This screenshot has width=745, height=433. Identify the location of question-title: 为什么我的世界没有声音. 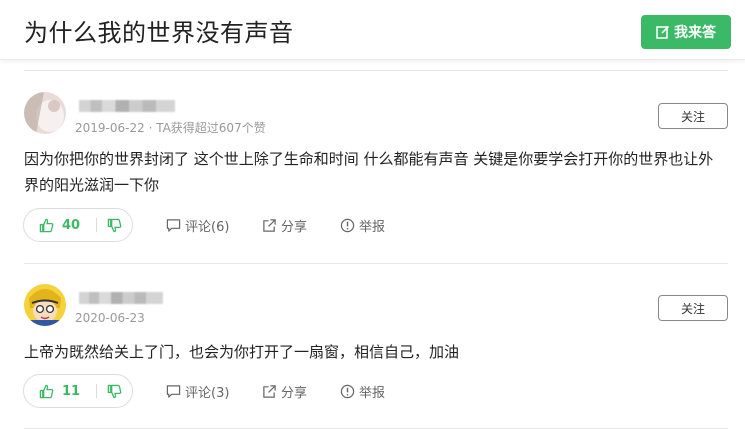
(159, 33).